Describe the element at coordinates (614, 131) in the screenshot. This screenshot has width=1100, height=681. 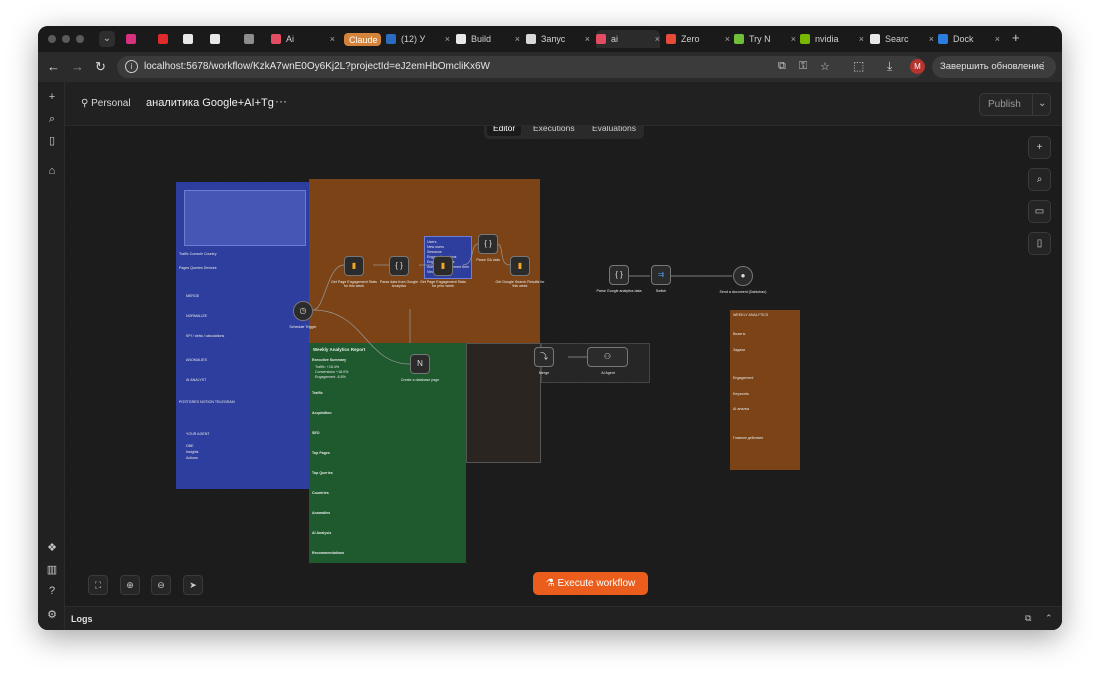
I see `tab-evaluations: Evaluations` at that location.